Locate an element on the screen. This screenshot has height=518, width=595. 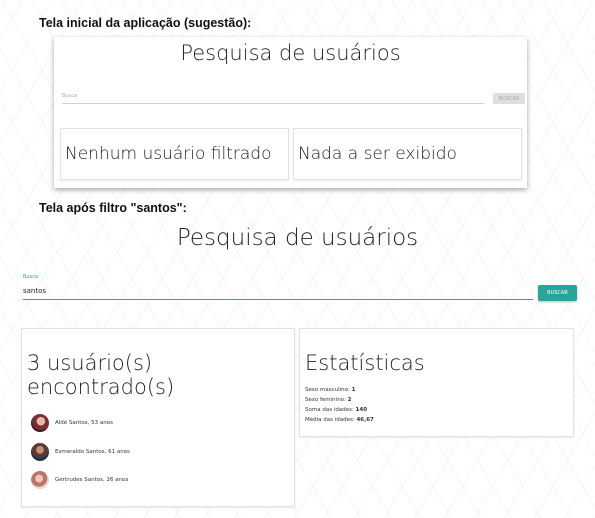
stat-label: Sexo masculino: is located at coordinates (327, 390).